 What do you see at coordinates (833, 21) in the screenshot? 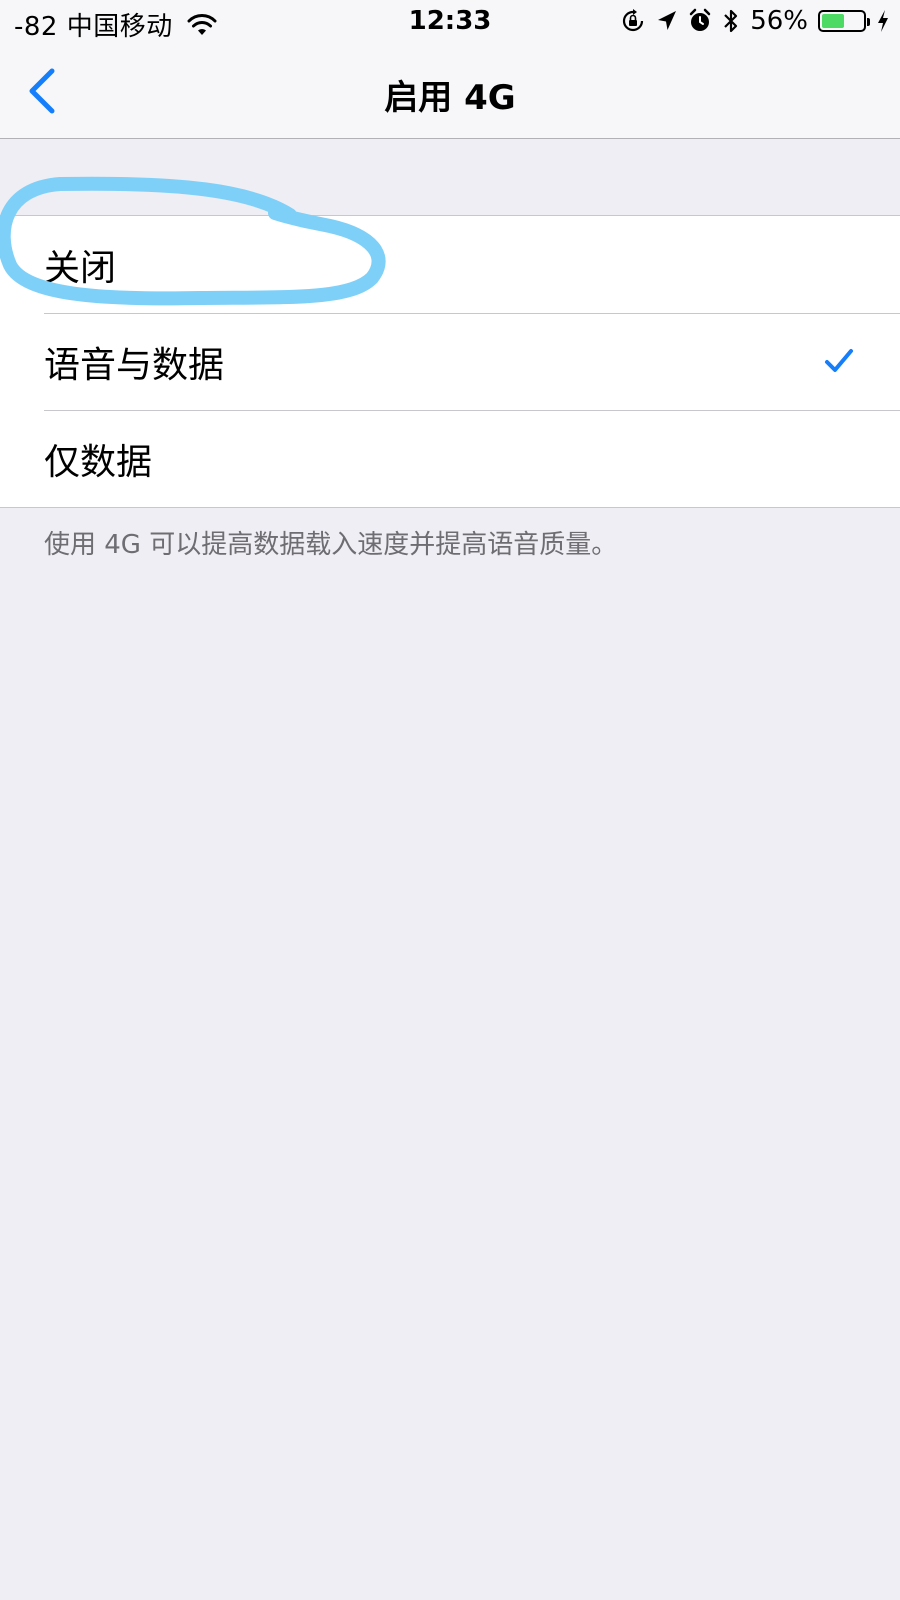
I see `battery-fill` at bounding box center [833, 21].